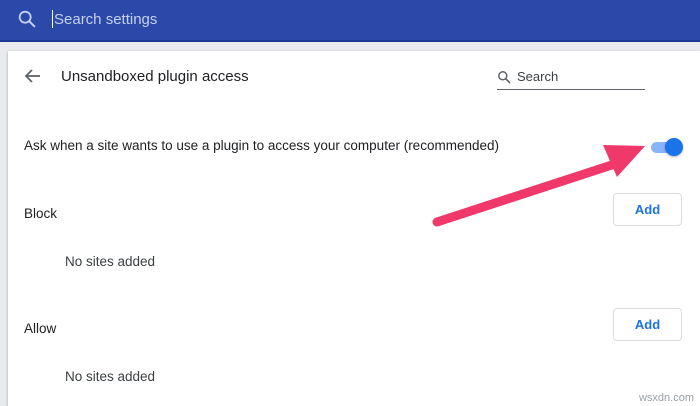 This screenshot has width=700, height=406. I want to click on allow-add-button: Add, so click(647, 324).